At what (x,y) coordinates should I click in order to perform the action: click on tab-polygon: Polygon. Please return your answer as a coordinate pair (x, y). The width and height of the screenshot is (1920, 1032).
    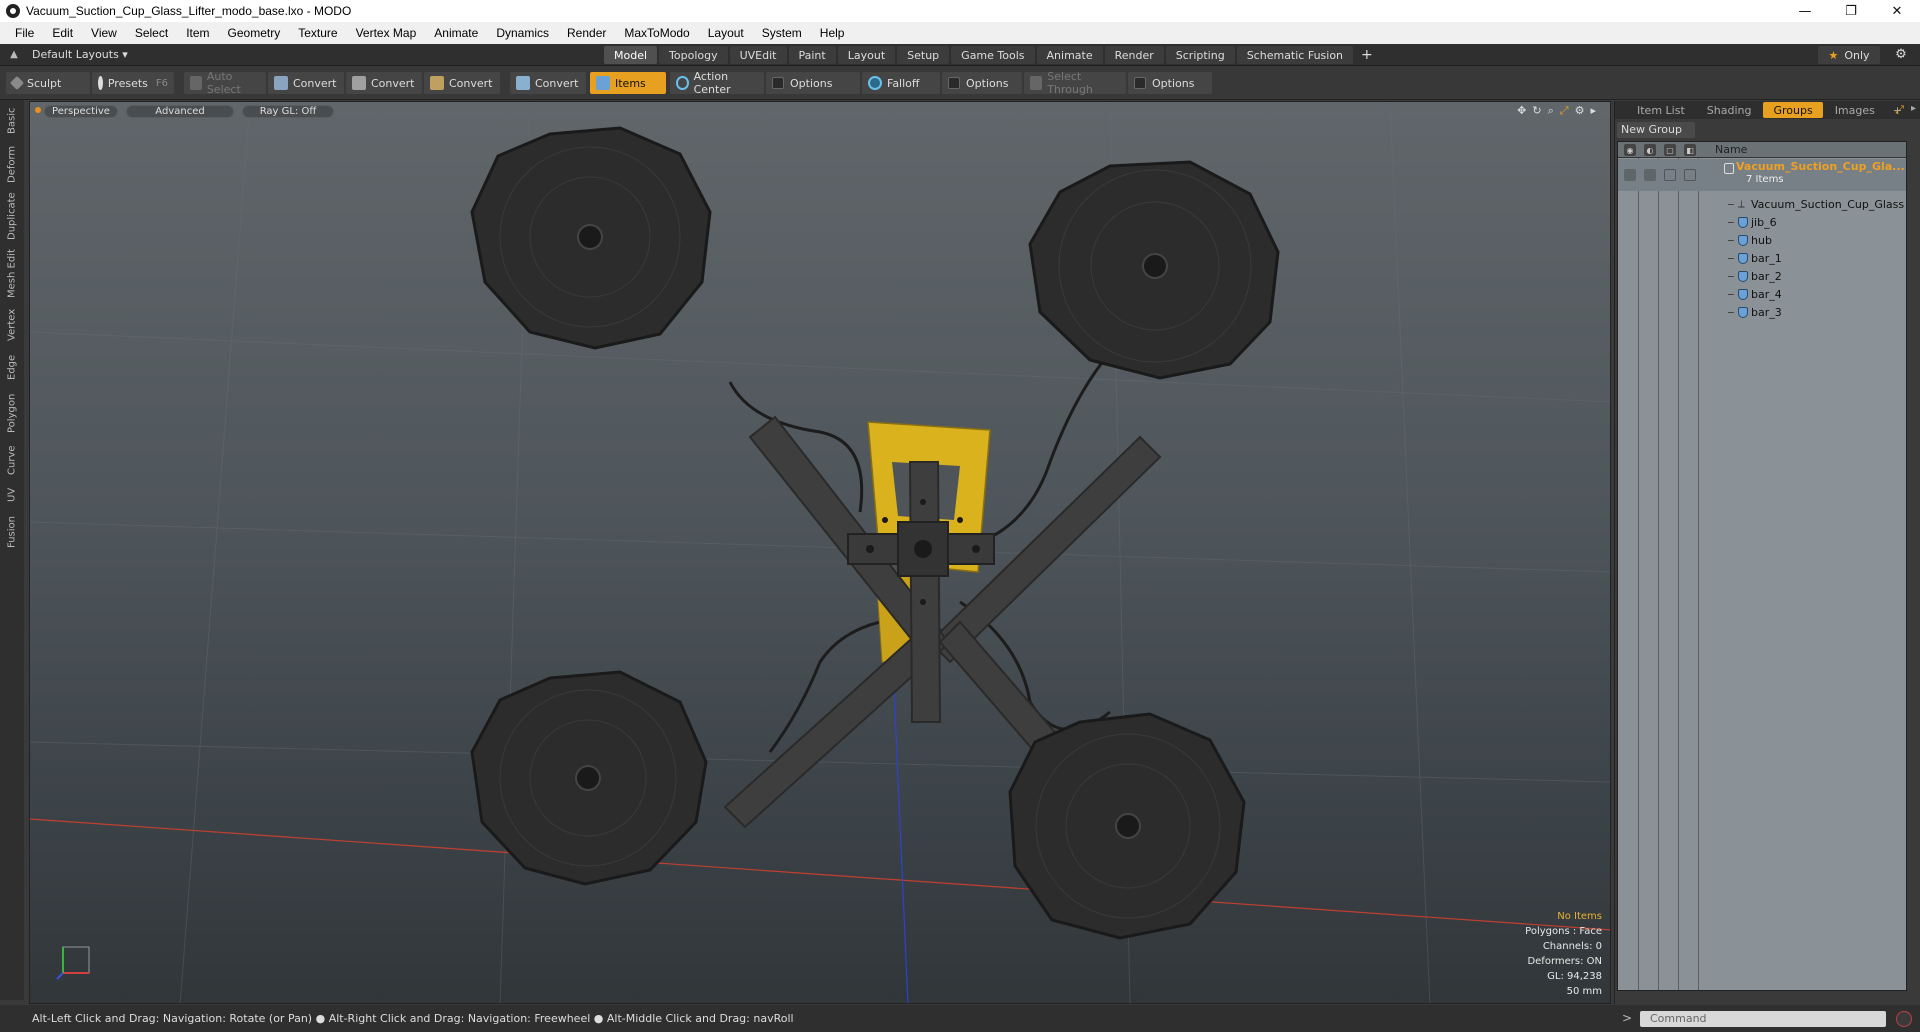
    Looking at the image, I should click on (12, 413).